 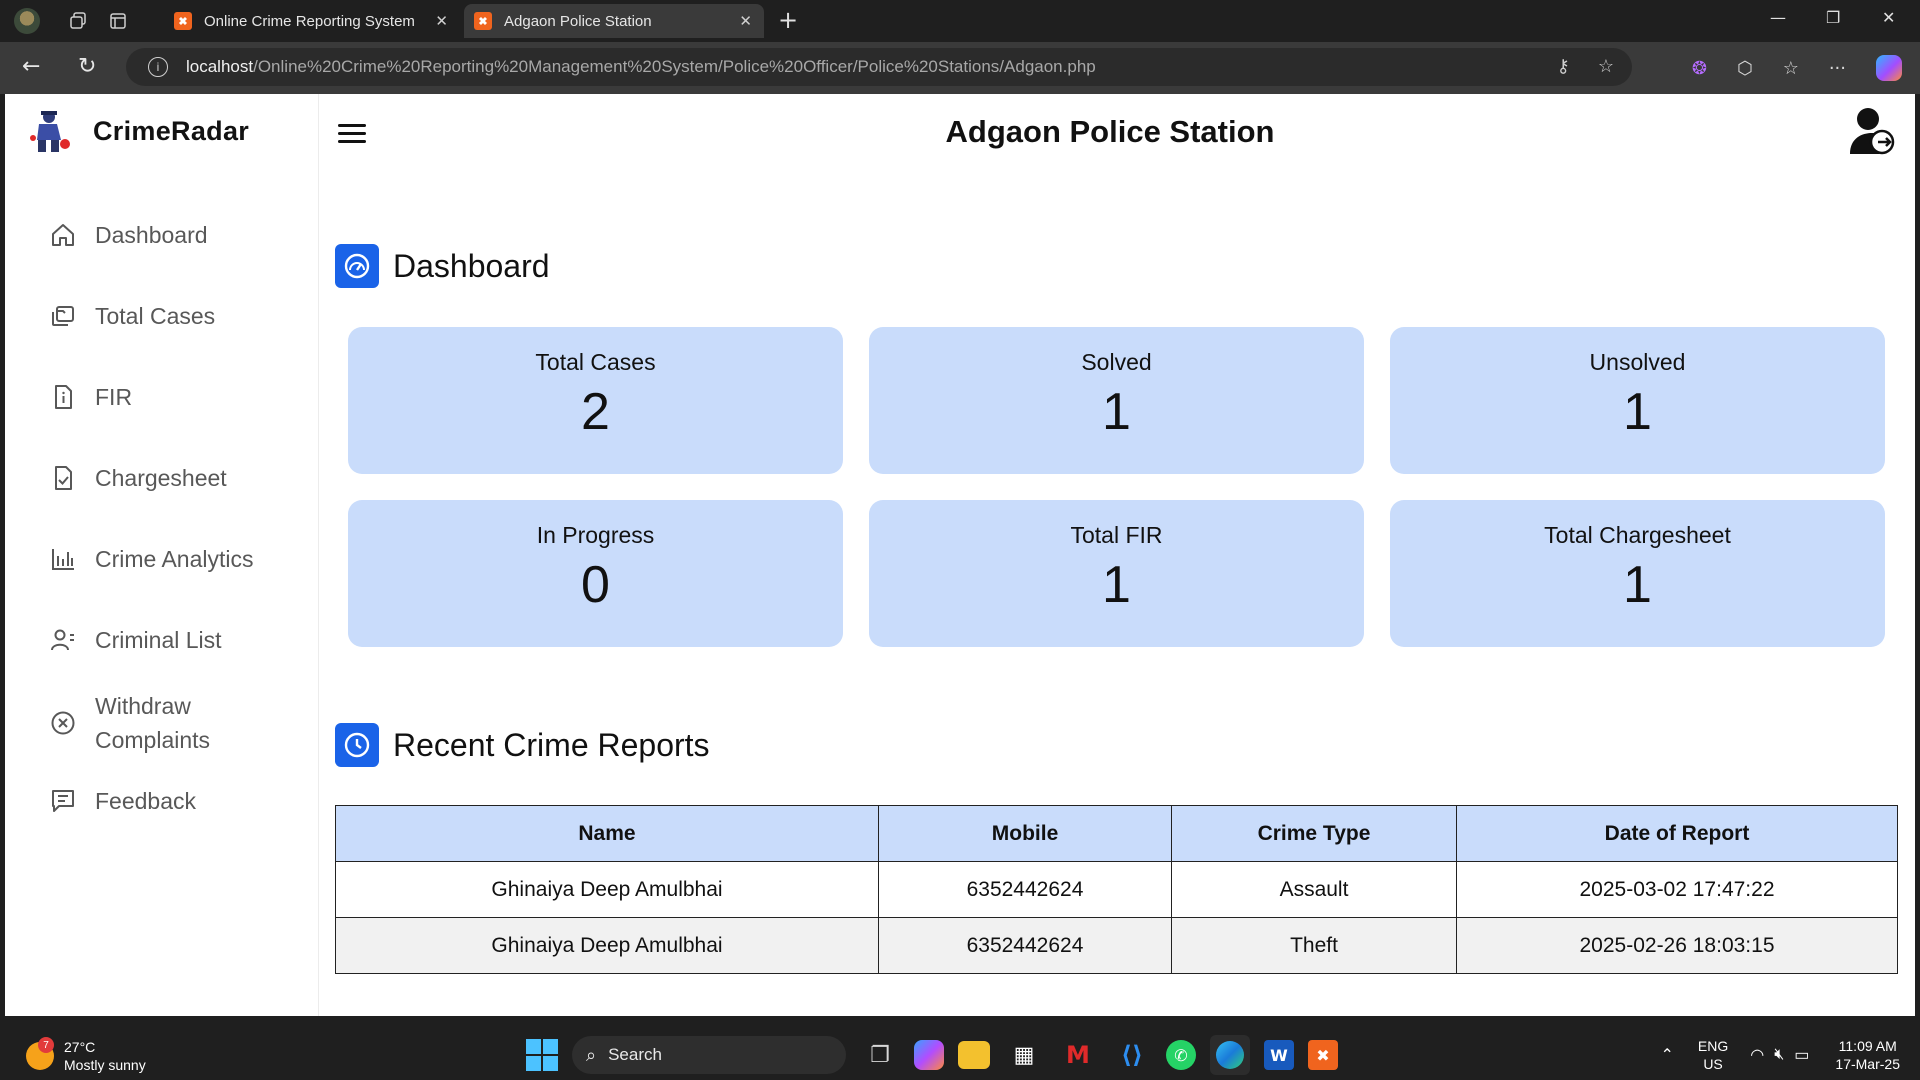 What do you see at coordinates (1181, 1055) in the screenshot?
I see `whatsapp-icon: ✆` at bounding box center [1181, 1055].